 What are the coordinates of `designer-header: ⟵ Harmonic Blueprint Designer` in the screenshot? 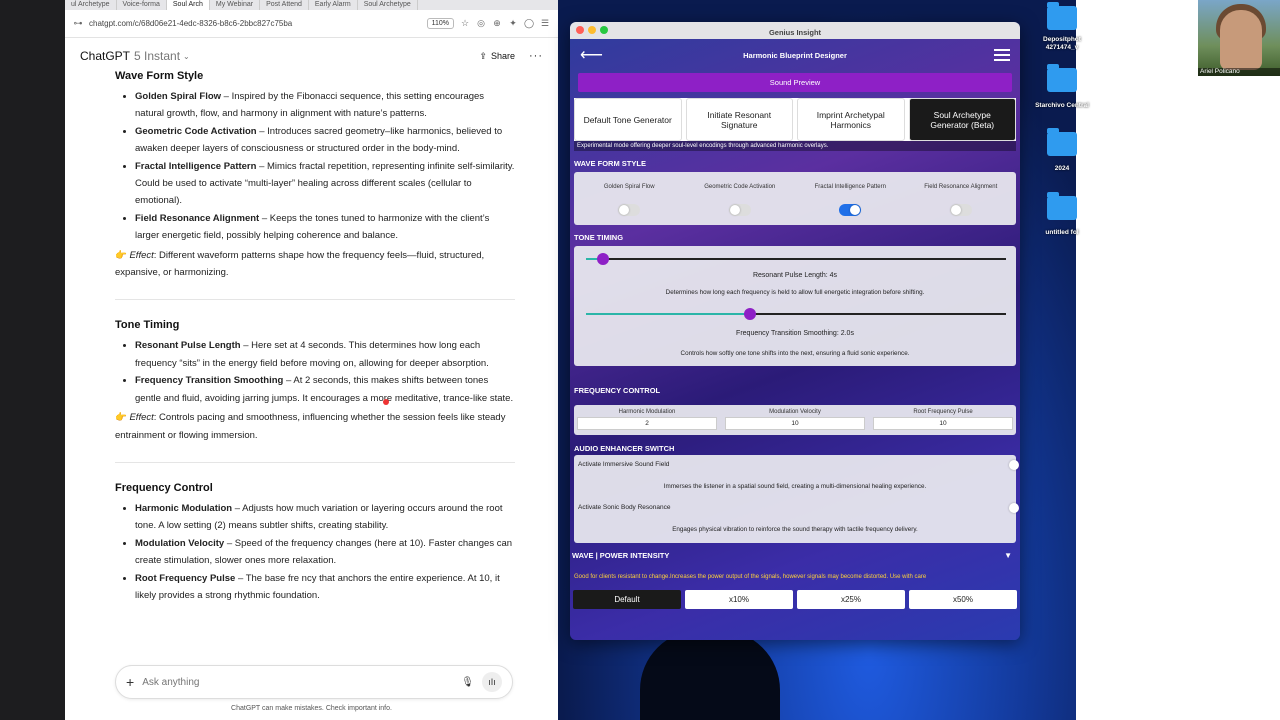 It's located at (795, 55).